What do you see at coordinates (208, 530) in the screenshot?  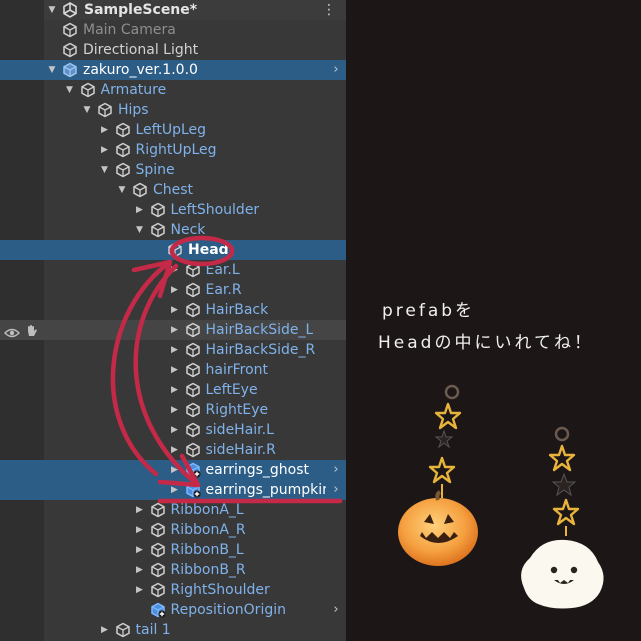 I see `hierarchy-row-label: RibbonA_R` at bounding box center [208, 530].